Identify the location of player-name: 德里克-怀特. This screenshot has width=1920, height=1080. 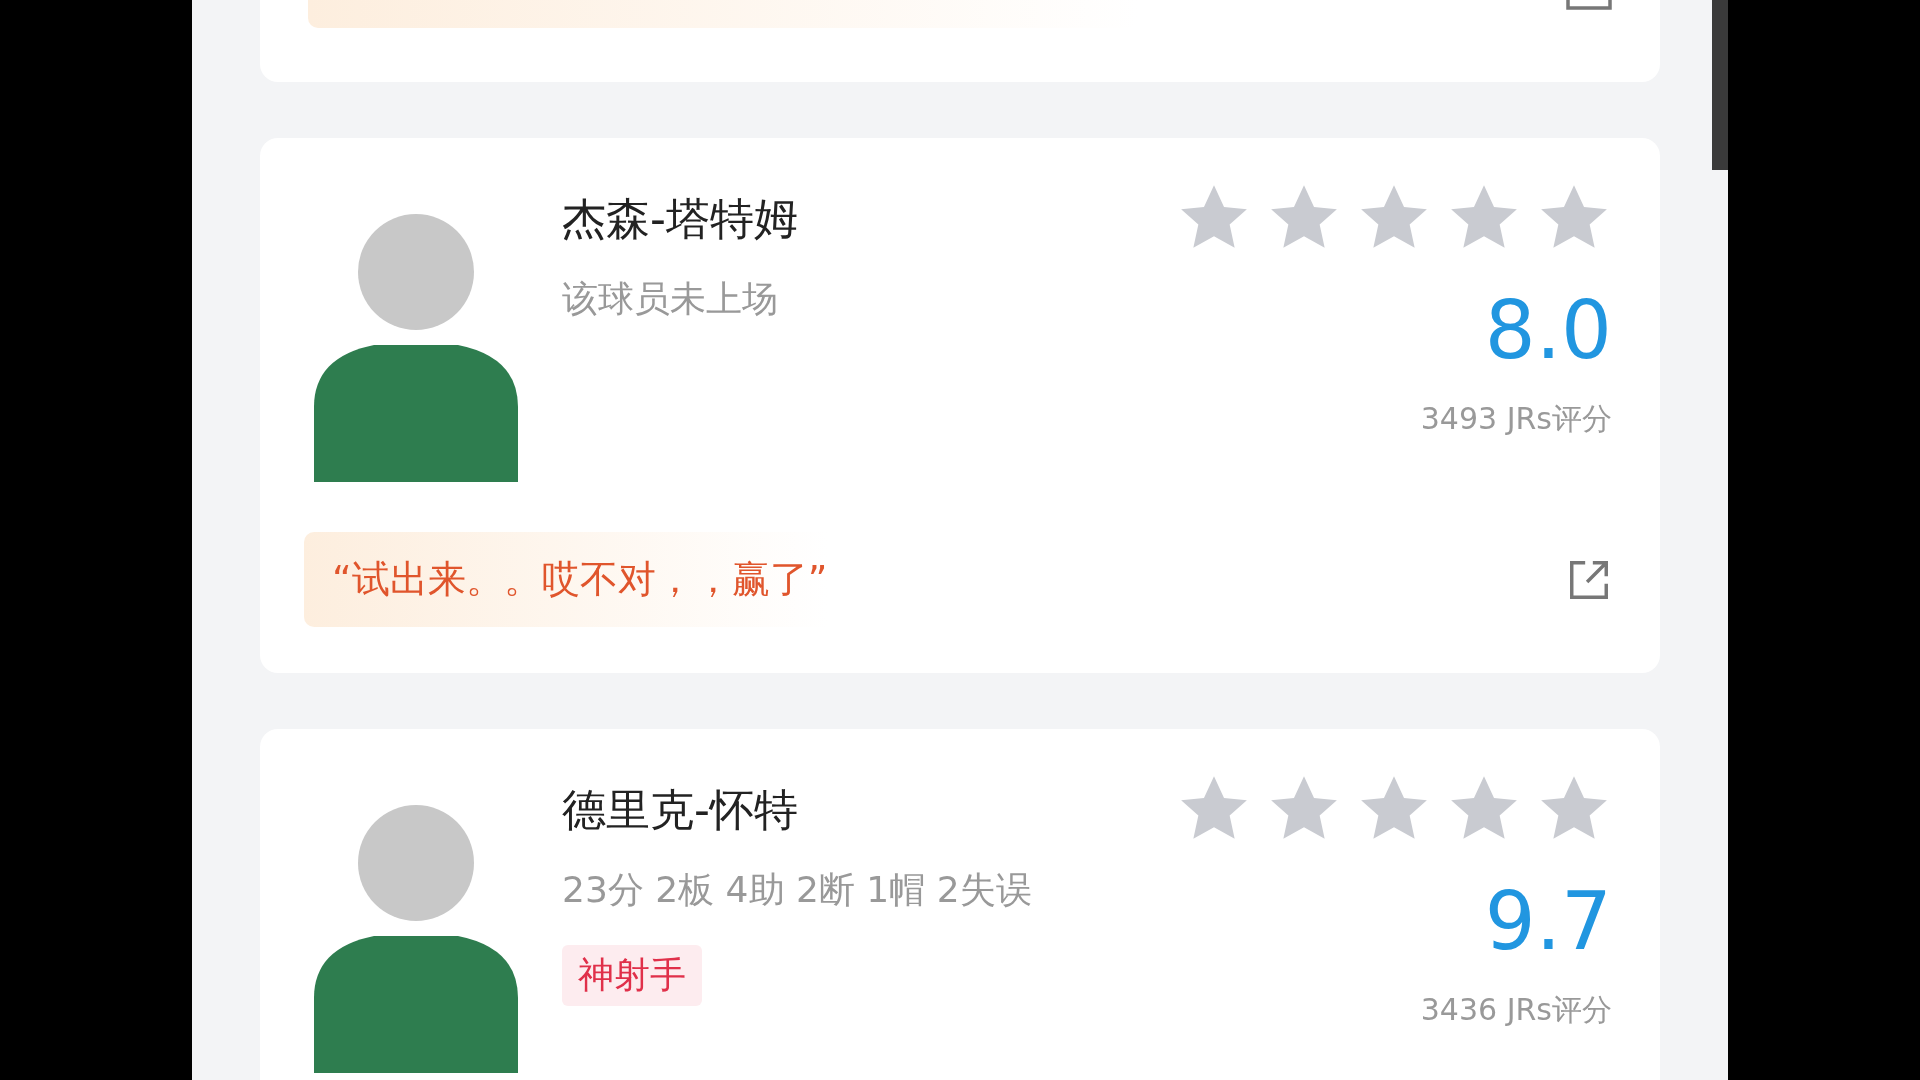
(869, 810).